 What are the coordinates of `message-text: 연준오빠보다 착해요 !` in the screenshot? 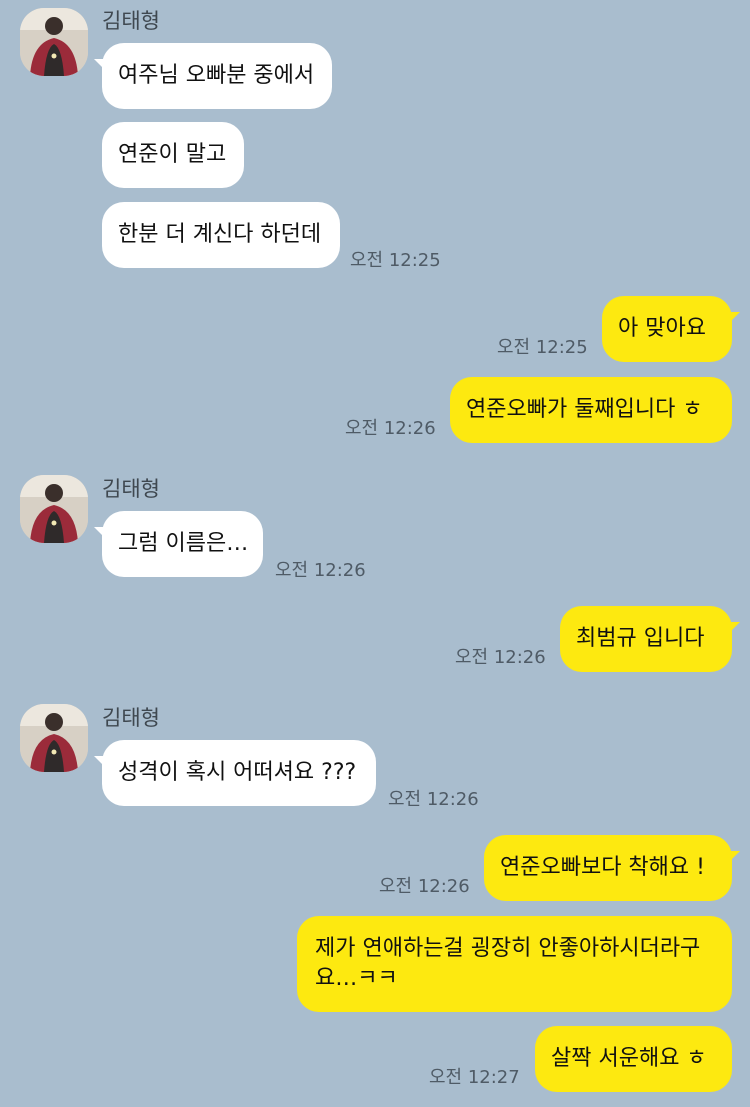 It's located at (602, 867).